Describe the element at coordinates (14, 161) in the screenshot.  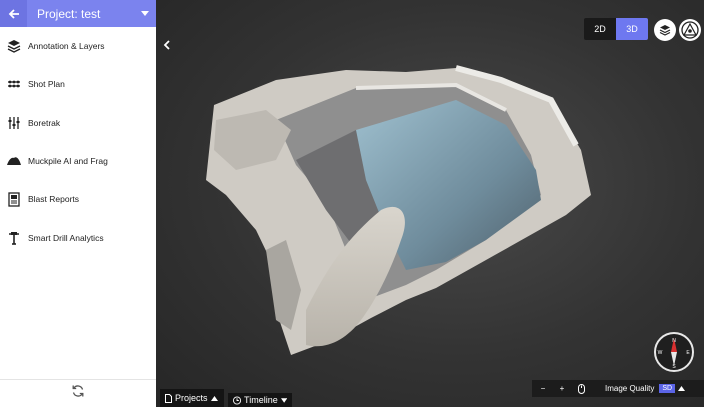
I see `muckpile-icon` at that location.